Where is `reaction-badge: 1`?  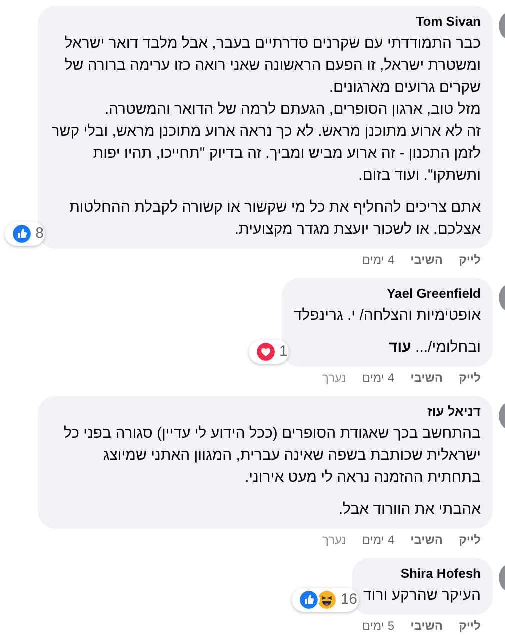
reaction-badge: 1 is located at coordinates (268, 352).